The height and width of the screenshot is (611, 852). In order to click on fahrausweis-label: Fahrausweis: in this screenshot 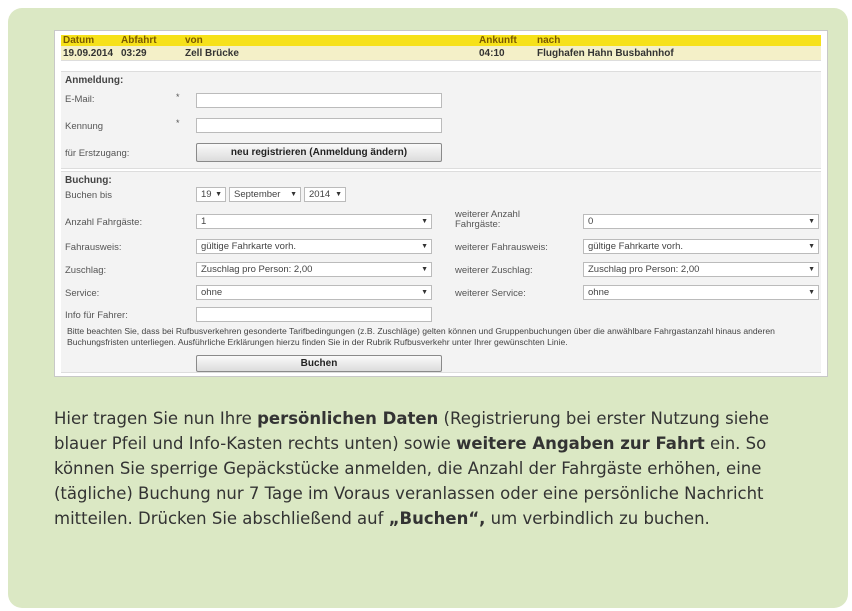, I will do `click(93, 247)`.